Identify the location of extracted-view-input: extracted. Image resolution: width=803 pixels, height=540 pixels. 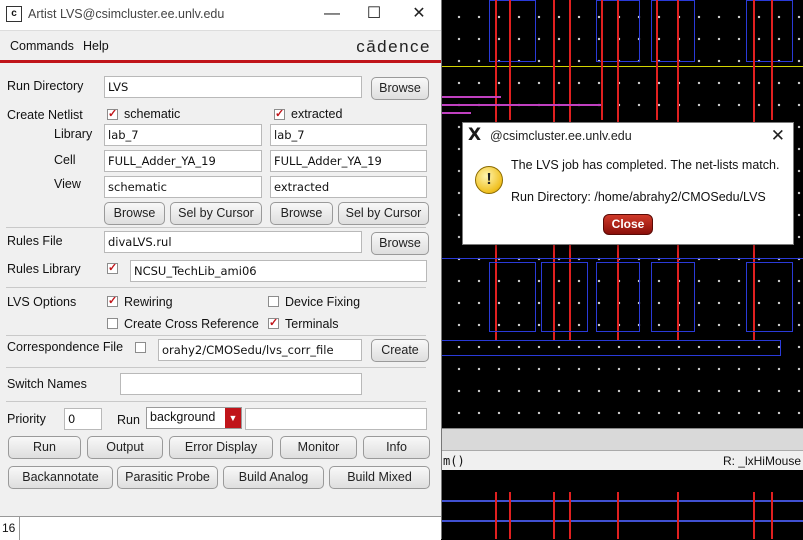
(348, 187).